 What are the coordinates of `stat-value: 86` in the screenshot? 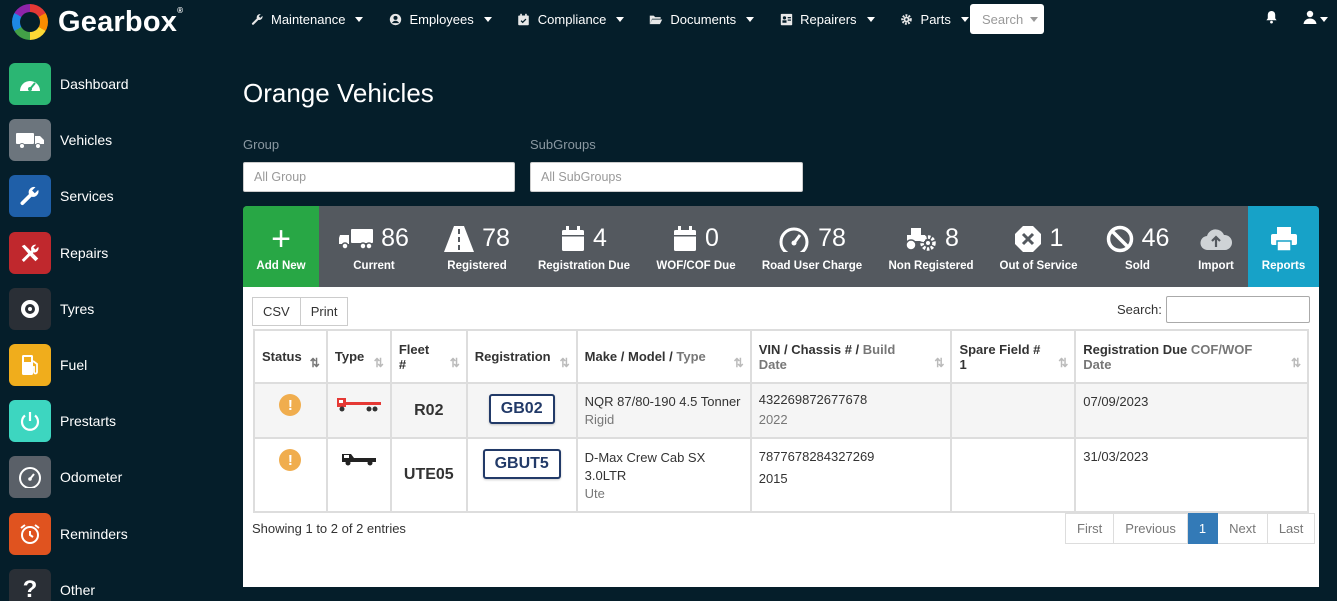 It's located at (395, 238).